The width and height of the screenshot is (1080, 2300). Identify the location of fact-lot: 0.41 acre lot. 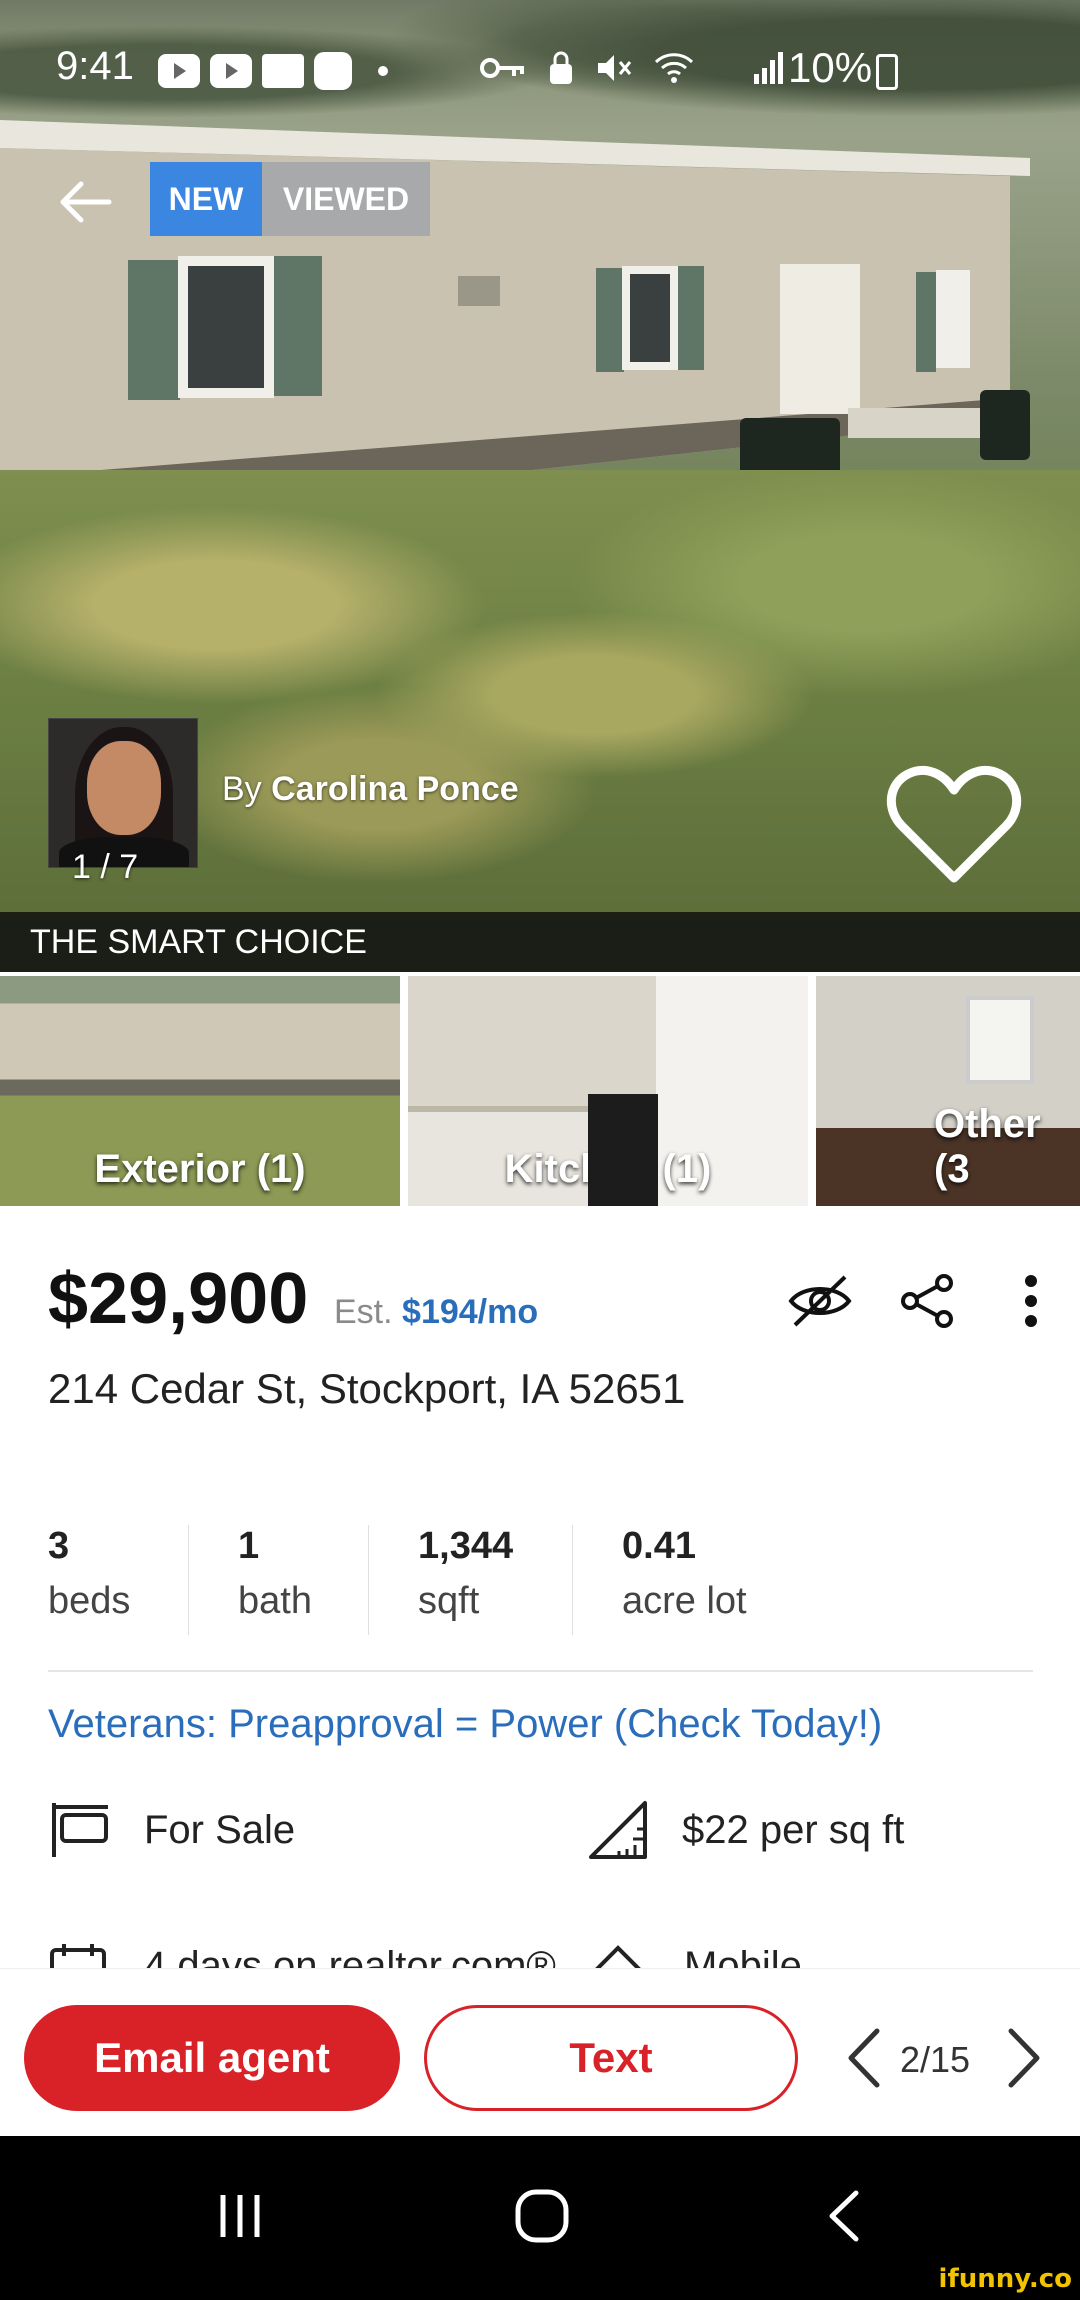
(684, 1580).